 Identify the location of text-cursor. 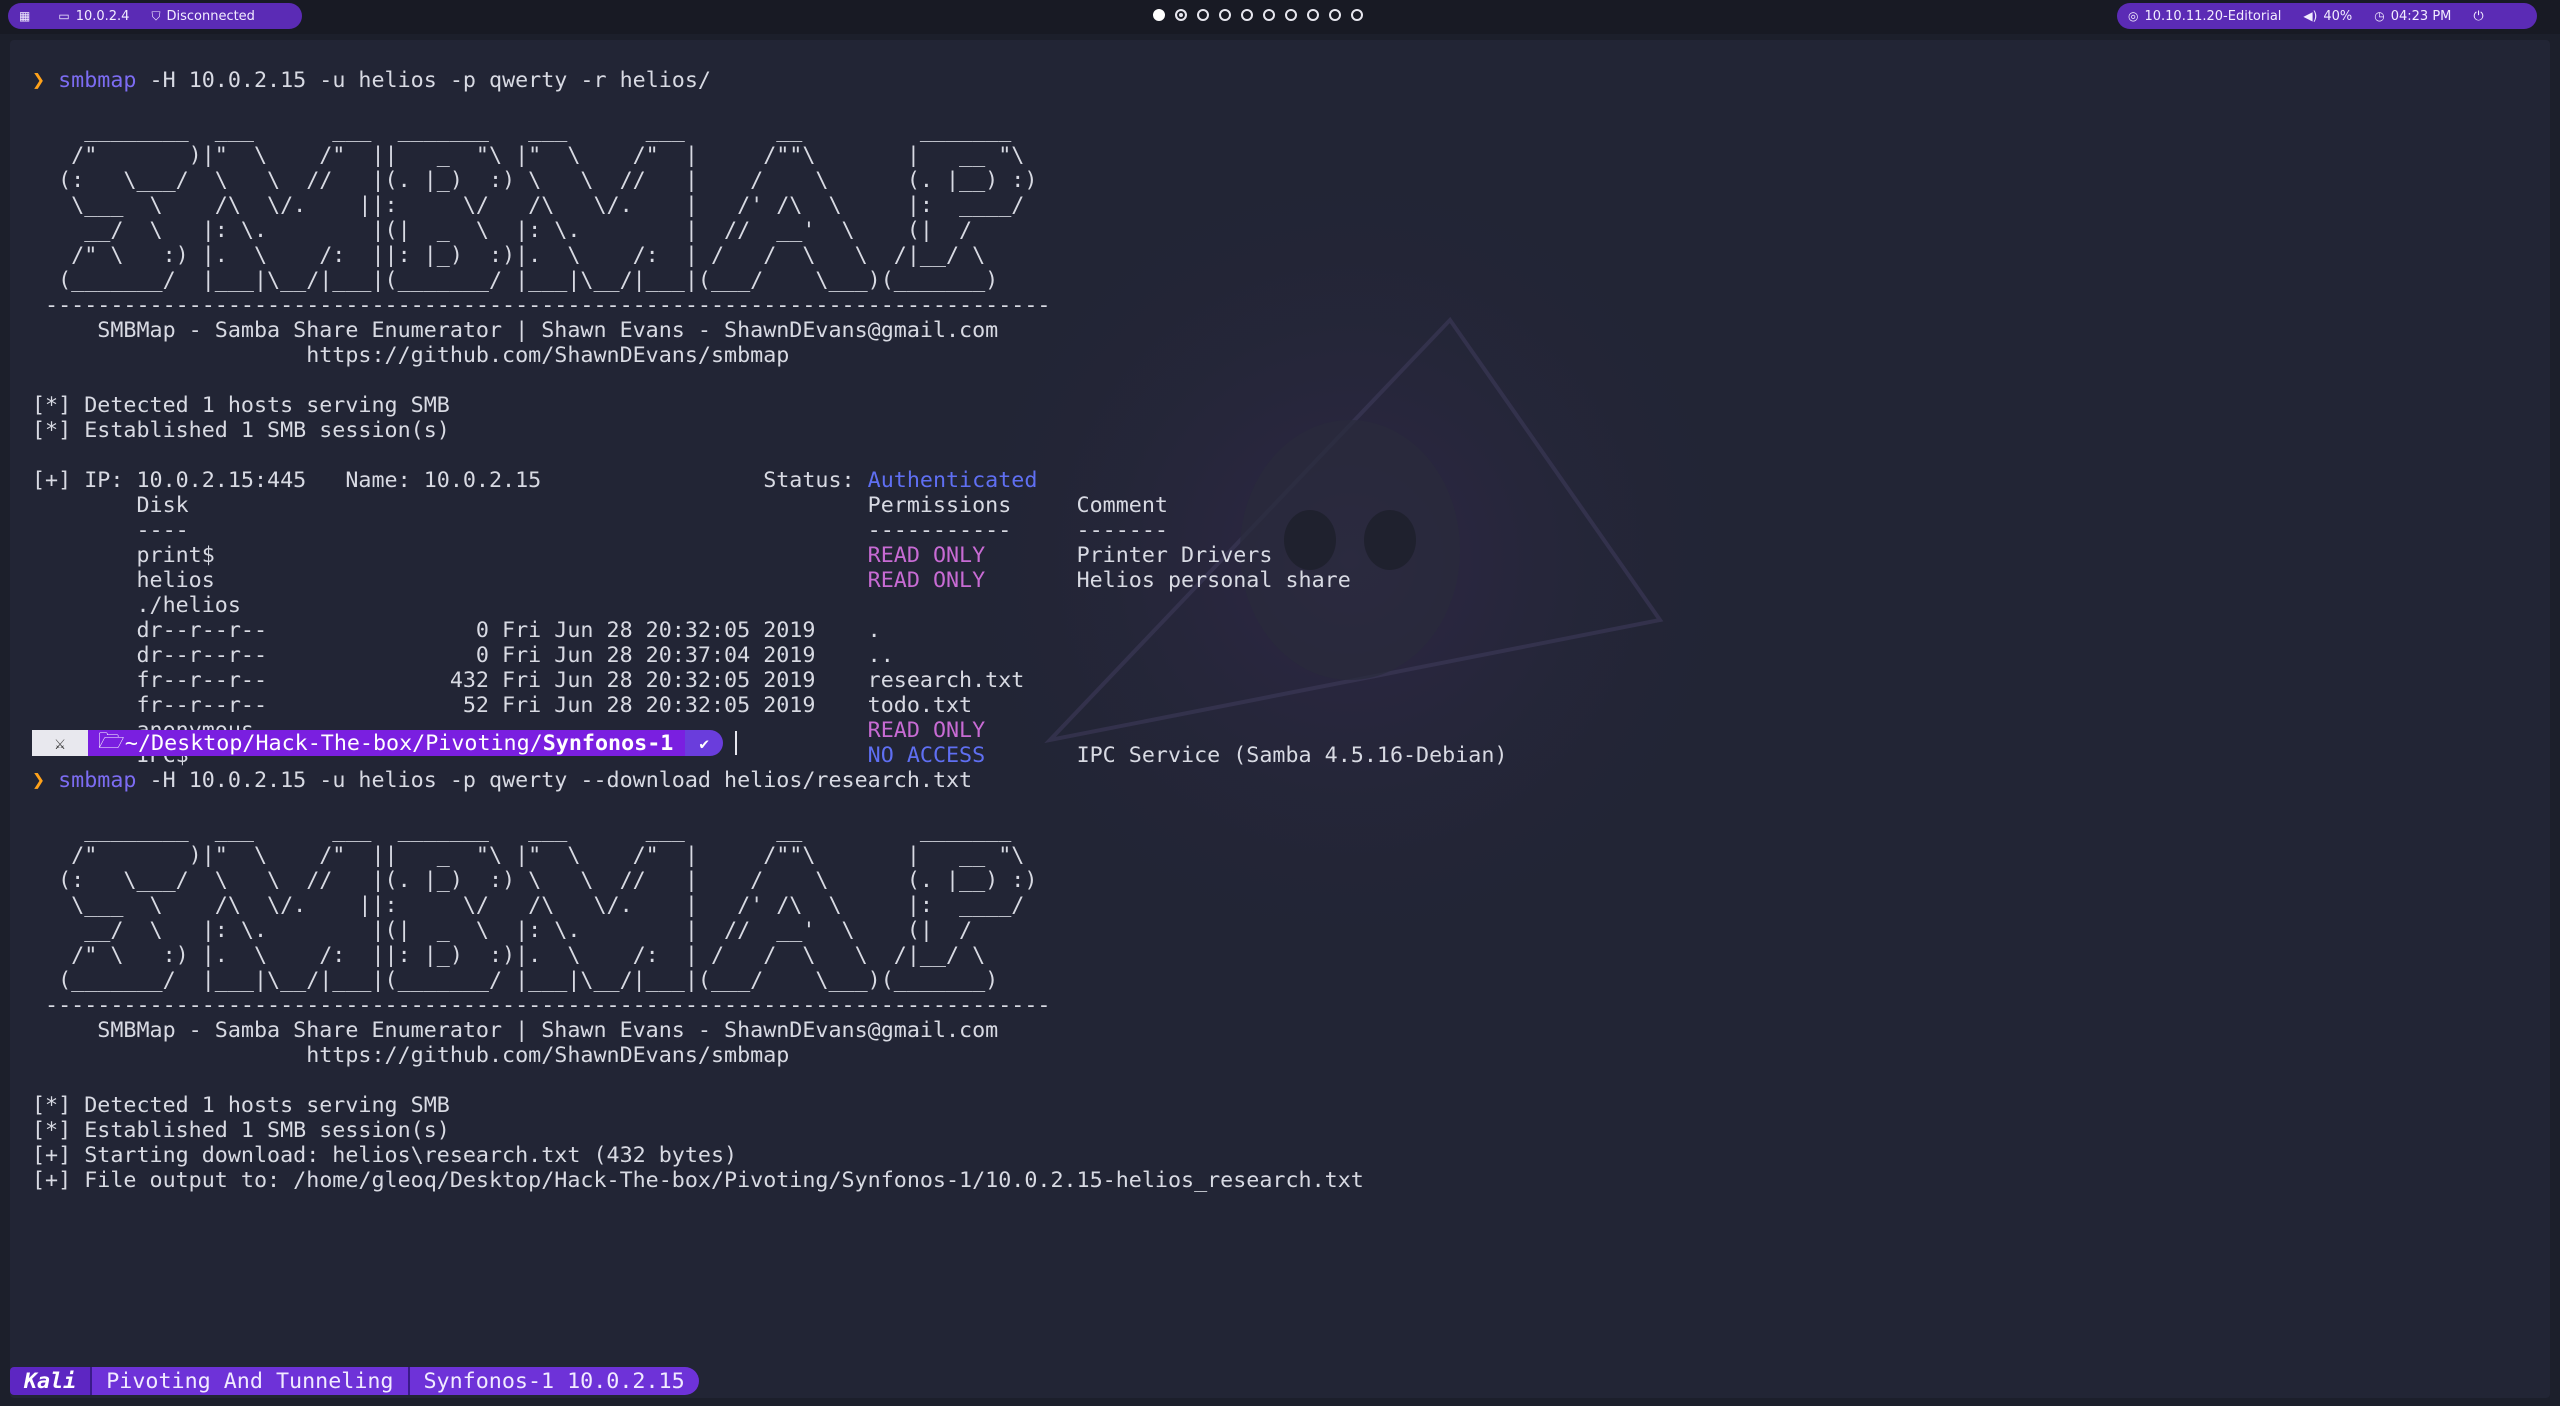
(735, 743).